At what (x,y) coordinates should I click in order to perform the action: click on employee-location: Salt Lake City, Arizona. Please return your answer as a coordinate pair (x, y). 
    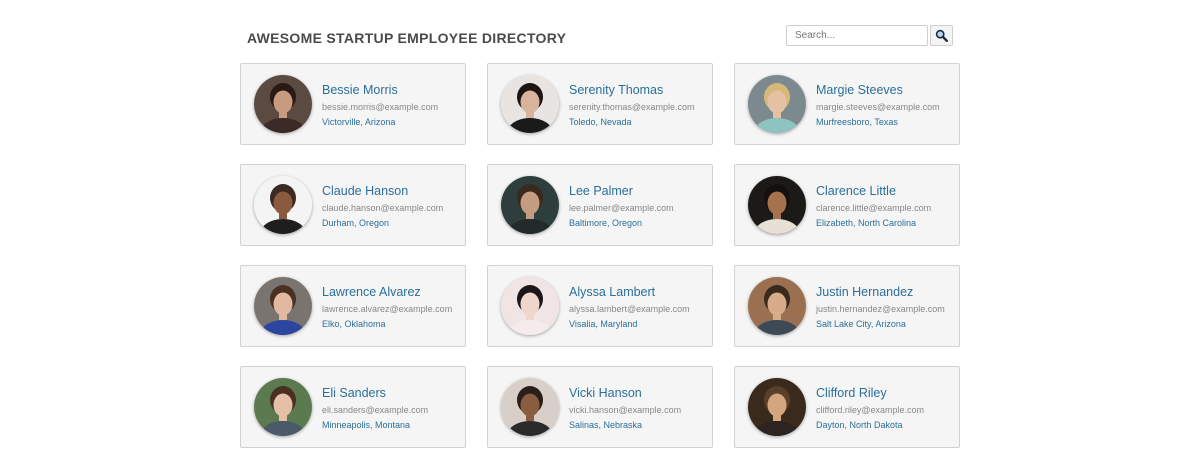
    Looking at the image, I should click on (861, 324).